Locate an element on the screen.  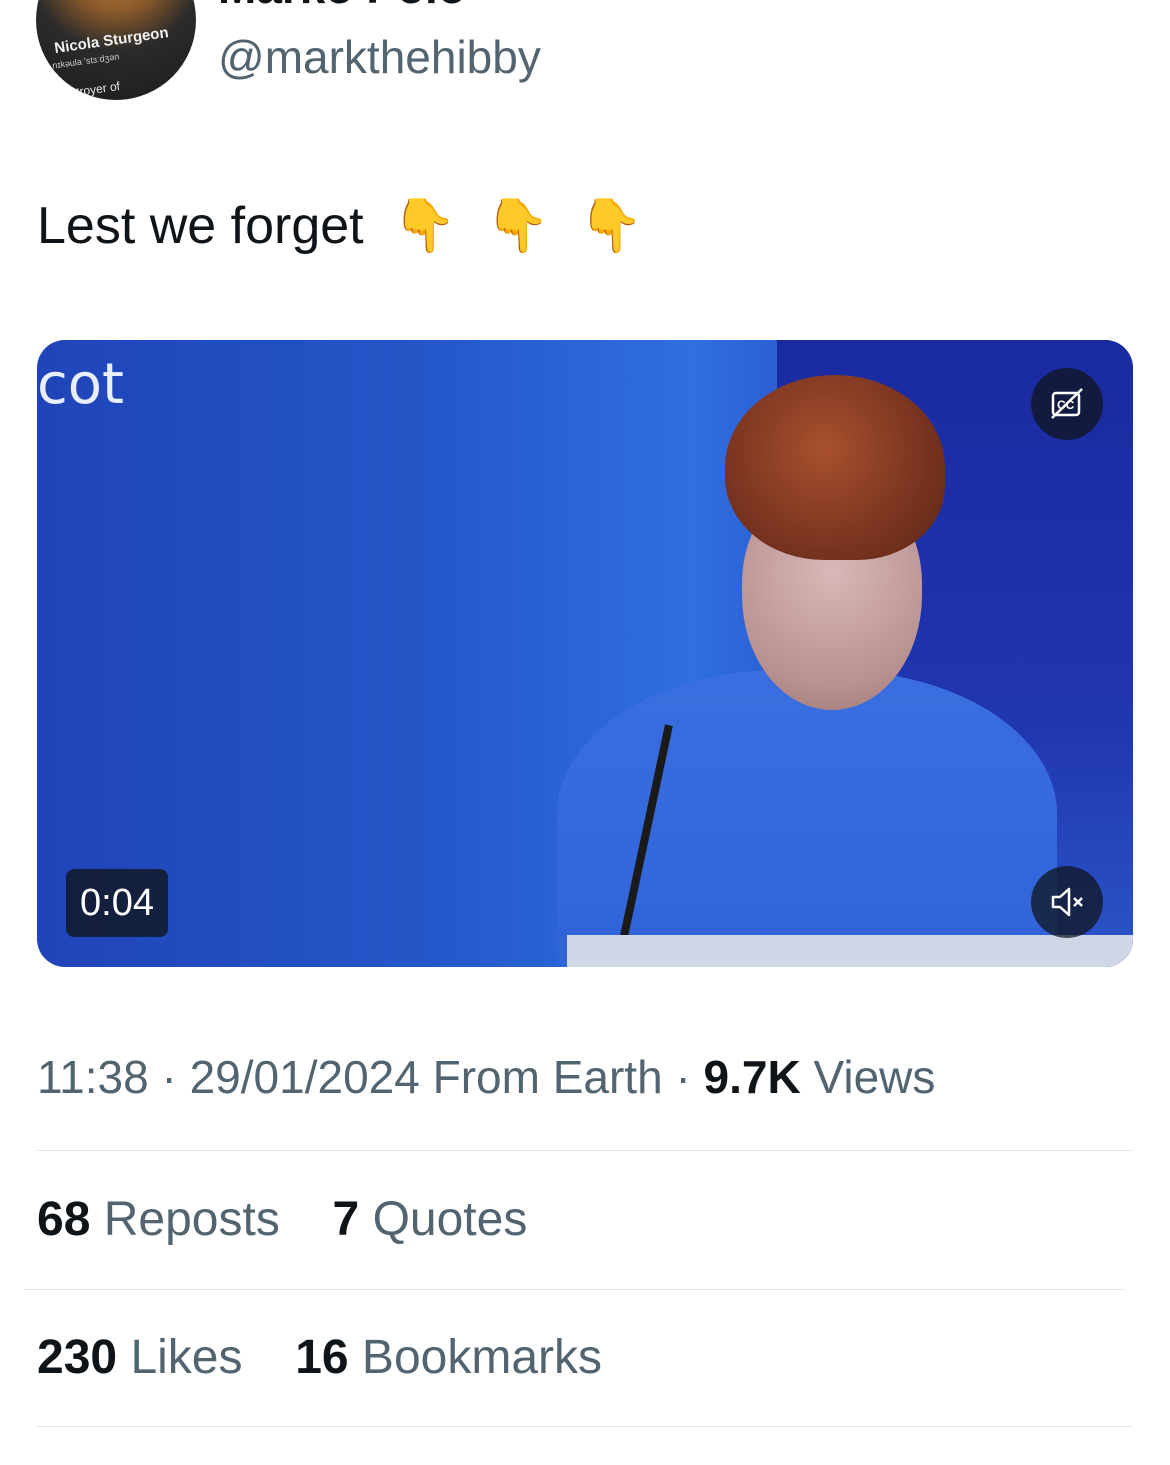
video-duration-badge: 0:04 is located at coordinates (117, 903).